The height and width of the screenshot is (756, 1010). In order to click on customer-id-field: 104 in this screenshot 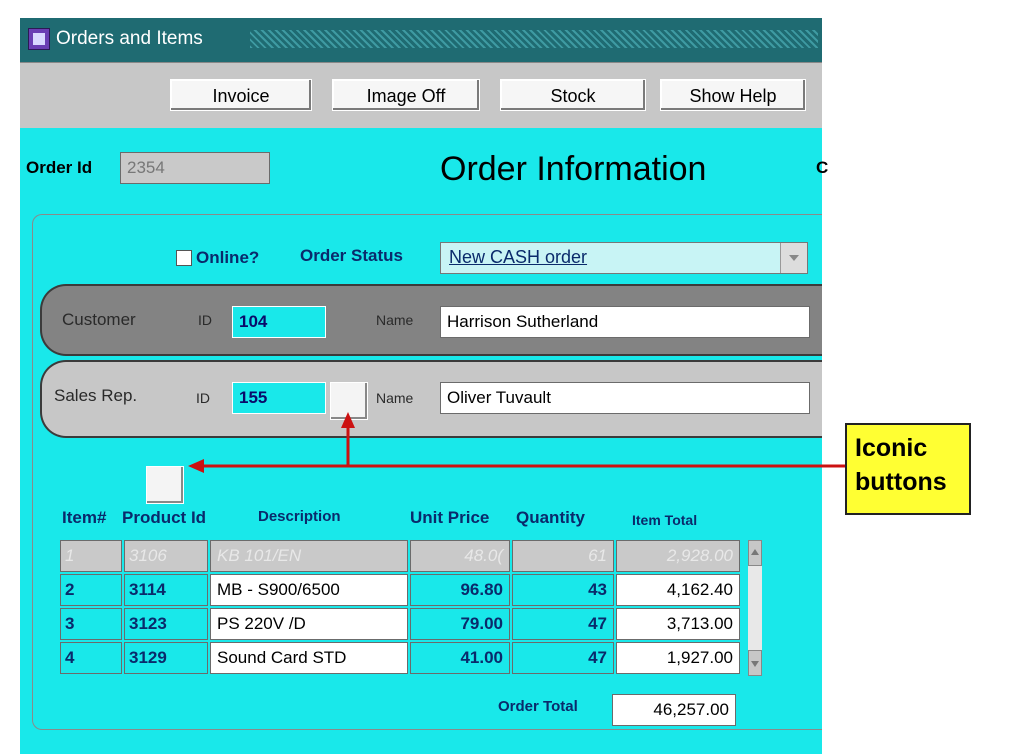, I will do `click(279, 322)`.